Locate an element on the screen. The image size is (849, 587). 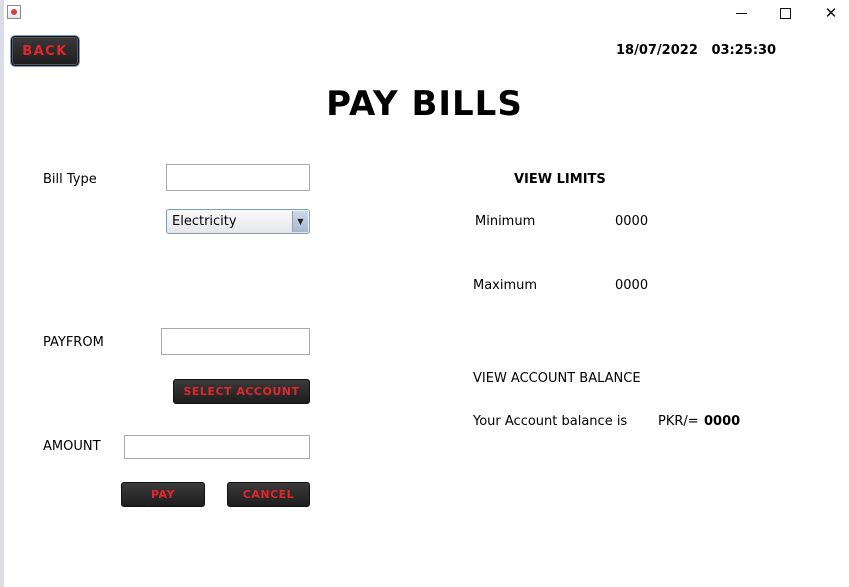
view-limits-heading: VIEW LIMITS is located at coordinates (560, 179).